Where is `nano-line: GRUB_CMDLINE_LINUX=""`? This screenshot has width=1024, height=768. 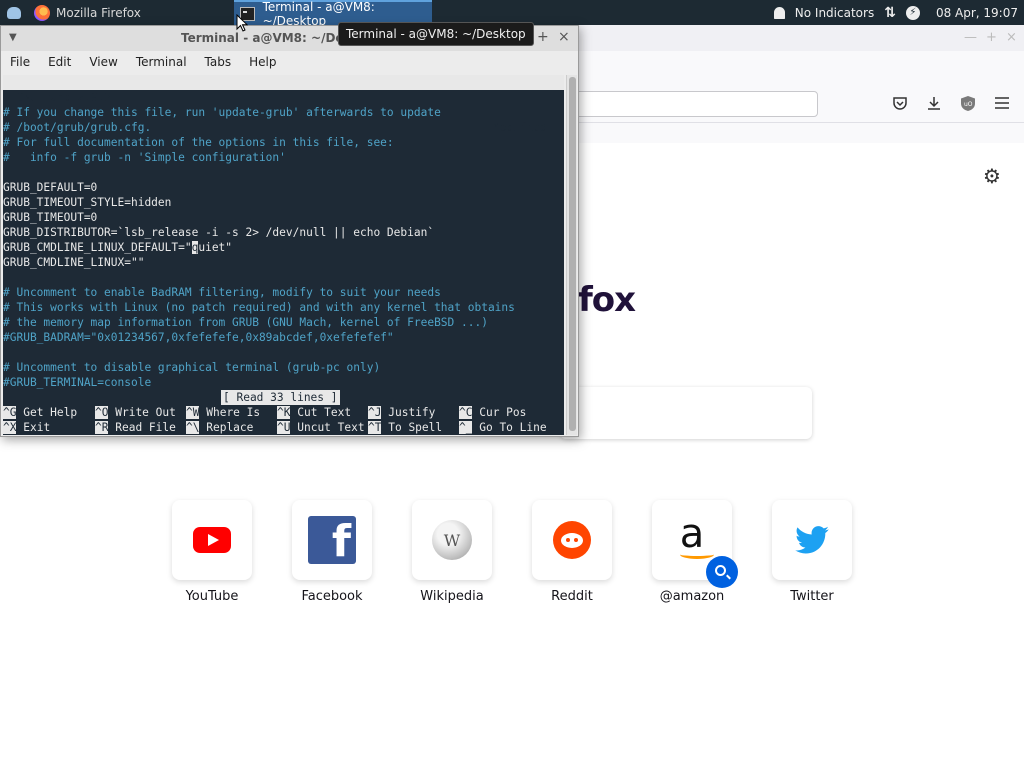 nano-line: GRUB_CMDLINE_LINUX="" is located at coordinates (74, 262).